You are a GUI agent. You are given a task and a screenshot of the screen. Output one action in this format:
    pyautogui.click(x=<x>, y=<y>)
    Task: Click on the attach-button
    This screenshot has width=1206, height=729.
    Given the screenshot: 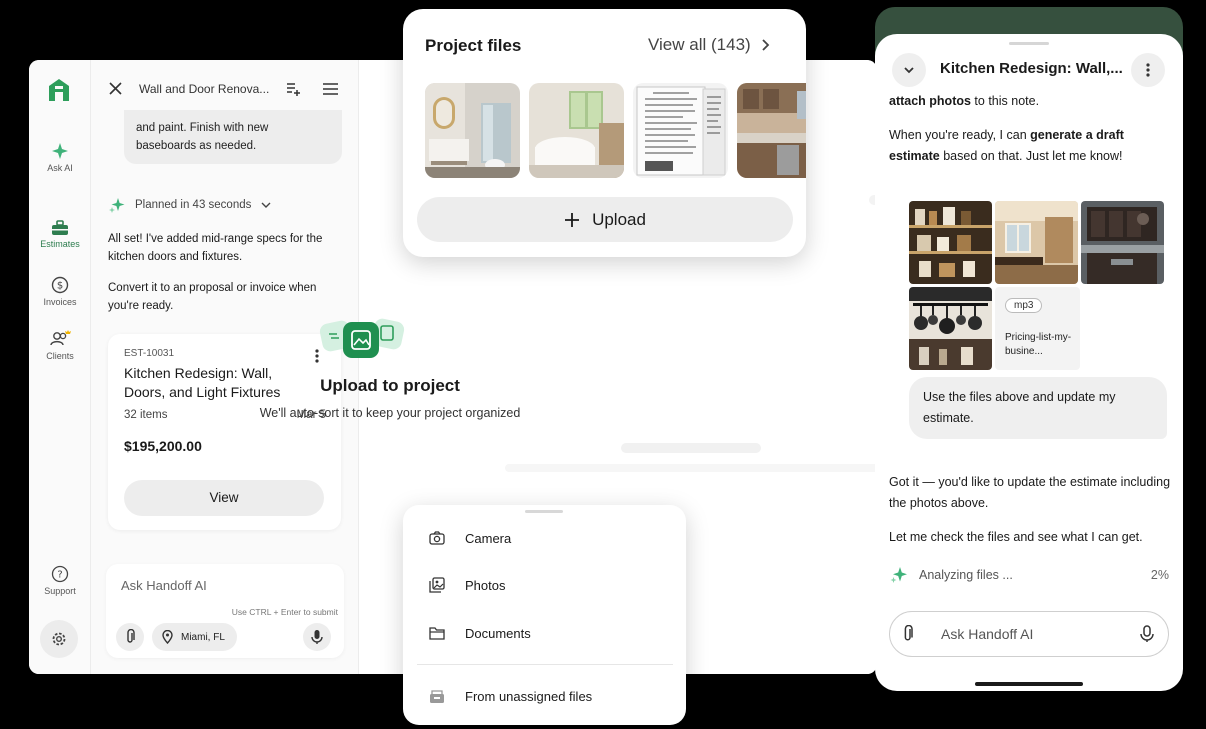 What is the action you would take?
    pyautogui.click(x=130, y=637)
    